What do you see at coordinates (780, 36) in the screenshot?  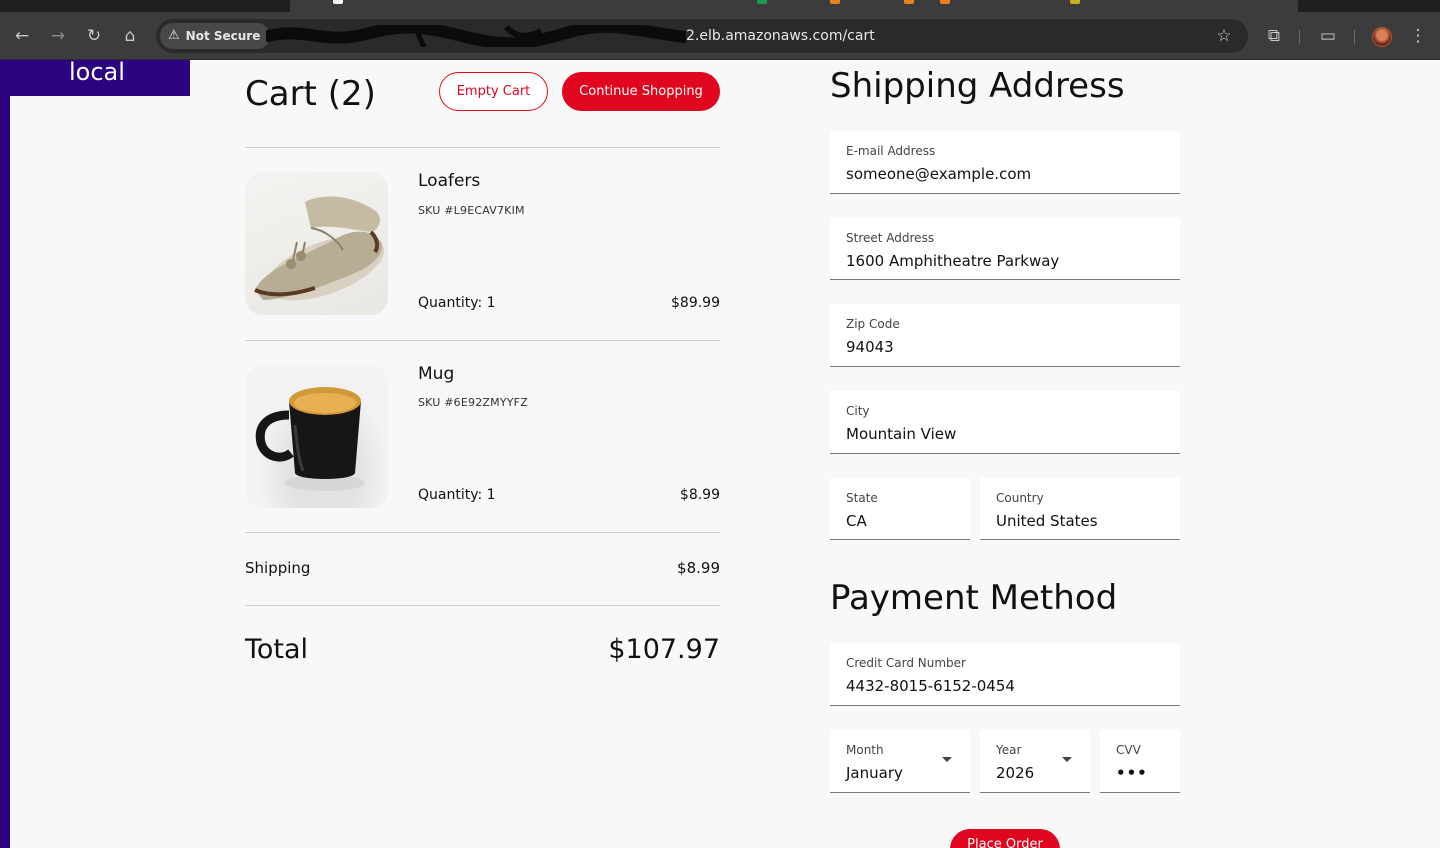 I see `url-text: 2.elb.amazonaws.com/cart` at bounding box center [780, 36].